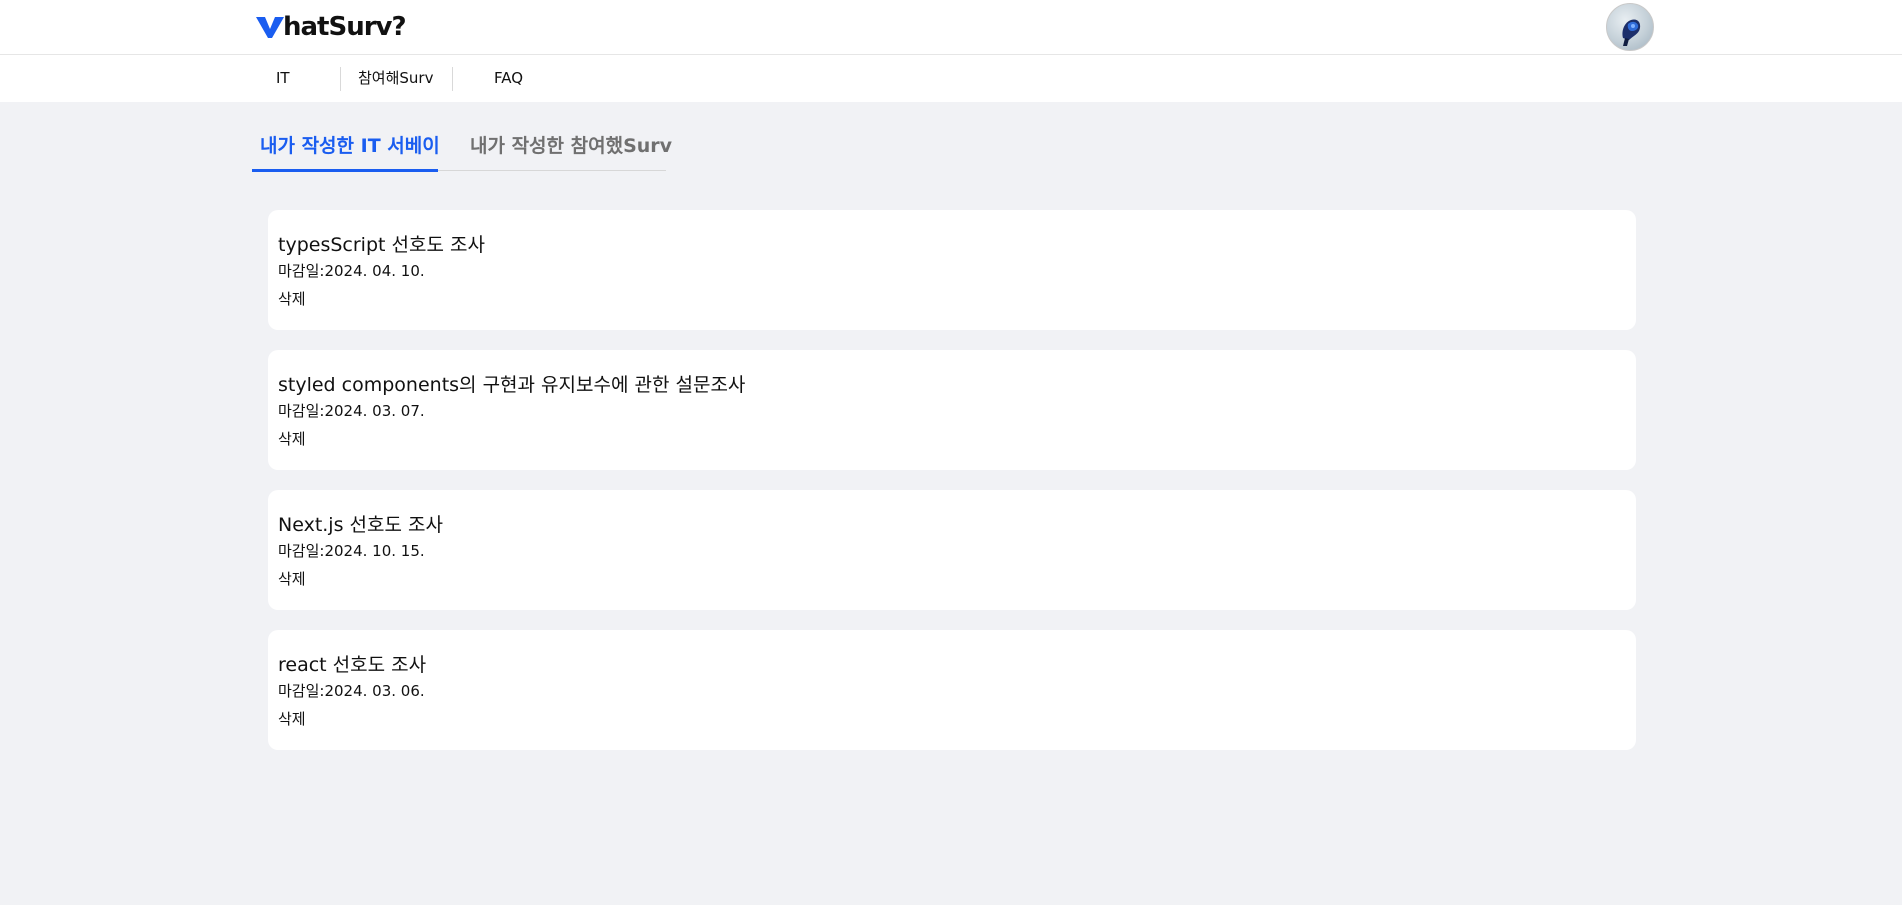  I want to click on top-header: hatSurv?, so click(951, 27).